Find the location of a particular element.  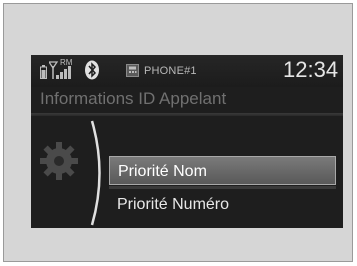

list-separator is located at coordinates (222, 187).